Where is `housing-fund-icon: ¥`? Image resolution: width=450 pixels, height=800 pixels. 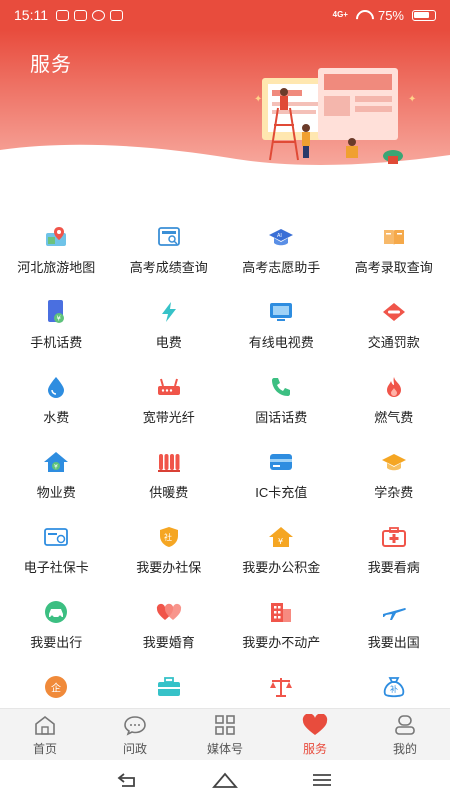
housing-fund-icon: ¥ is located at coordinates (281, 537).